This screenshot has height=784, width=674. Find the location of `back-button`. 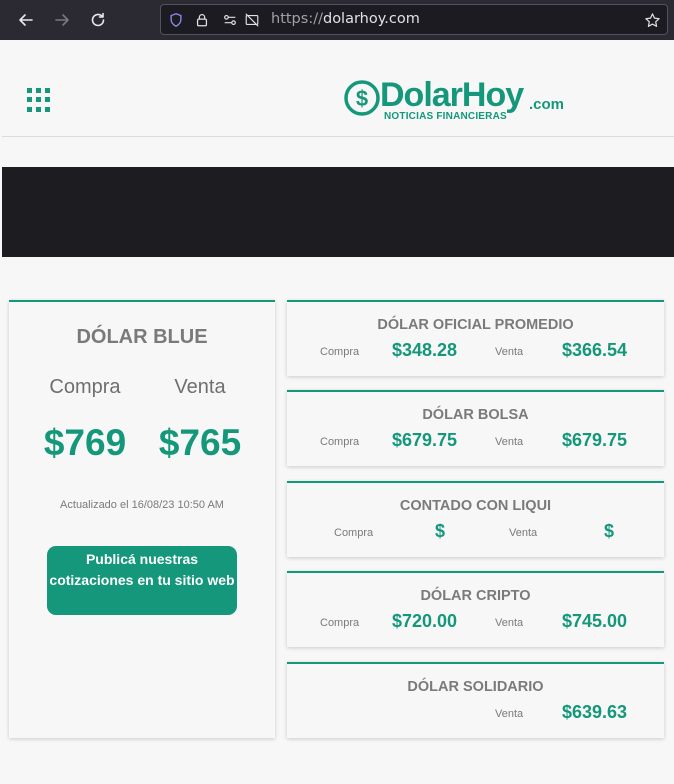

back-button is located at coordinates (26, 20).